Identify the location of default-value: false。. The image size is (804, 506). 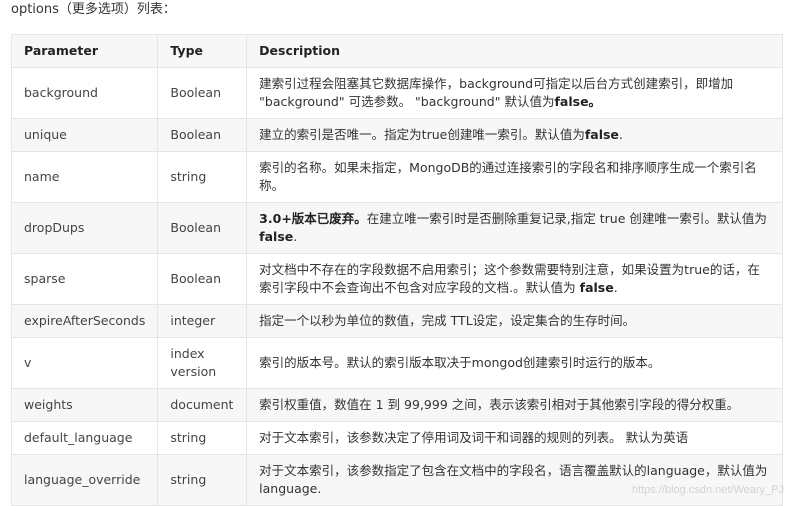
(577, 101).